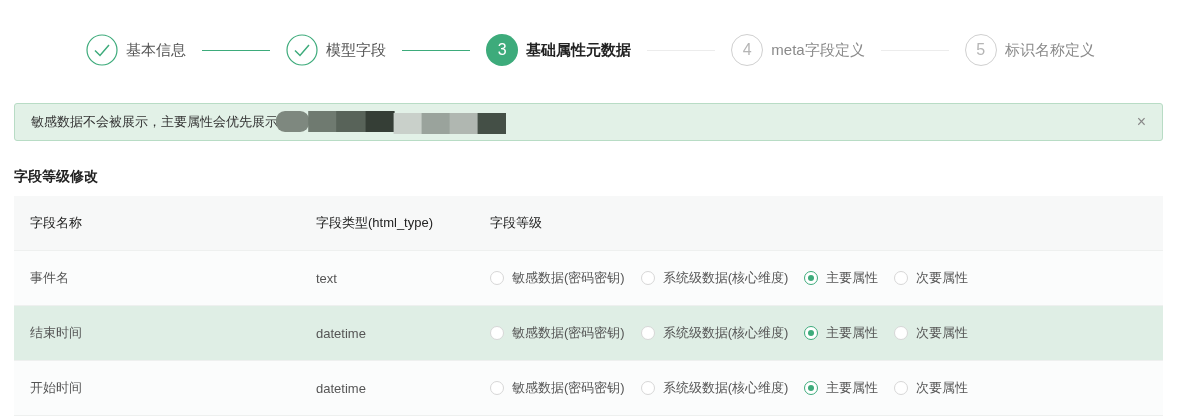 The width and height of the screenshot is (1177, 416). I want to click on column-header: 字段名称, so click(56, 223).